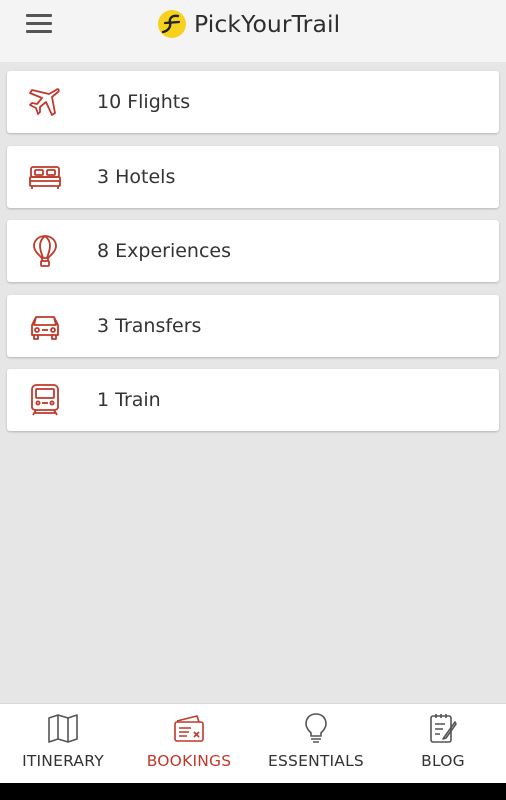 The height and width of the screenshot is (800, 506). Describe the element at coordinates (253, 251) in the screenshot. I see `booking-item-experiences: 8 Experiences` at that location.